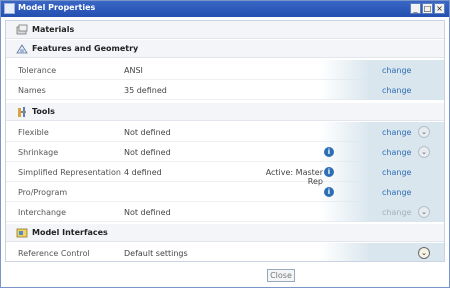 The width and height of the screenshot is (450, 288). Describe the element at coordinates (133, 70) in the screenshot. I see `property-value: ANSI` at that location.